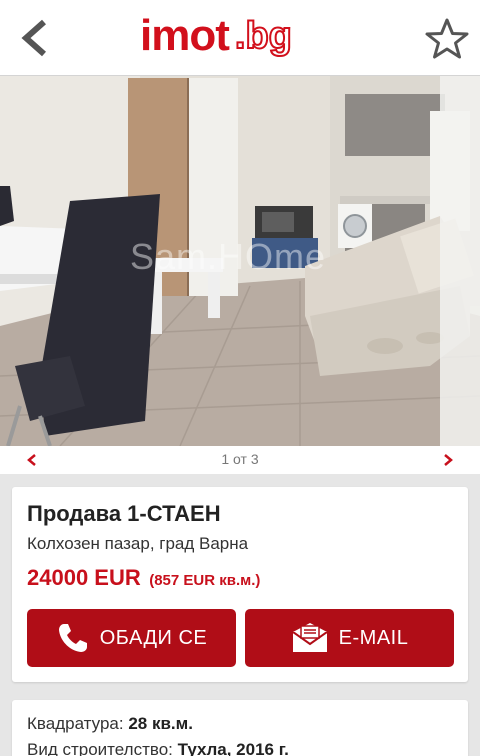 The height and width of the screenshot is (756, 480). I want to click on next-photo-button, so click(448, 460).